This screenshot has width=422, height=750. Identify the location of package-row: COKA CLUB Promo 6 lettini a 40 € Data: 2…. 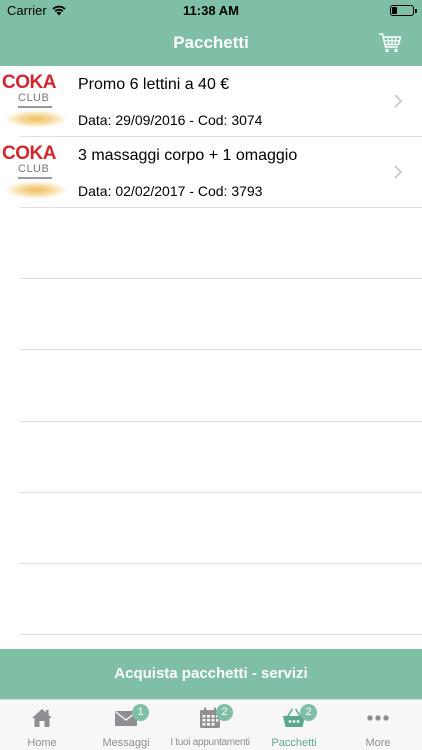
(211, 101).